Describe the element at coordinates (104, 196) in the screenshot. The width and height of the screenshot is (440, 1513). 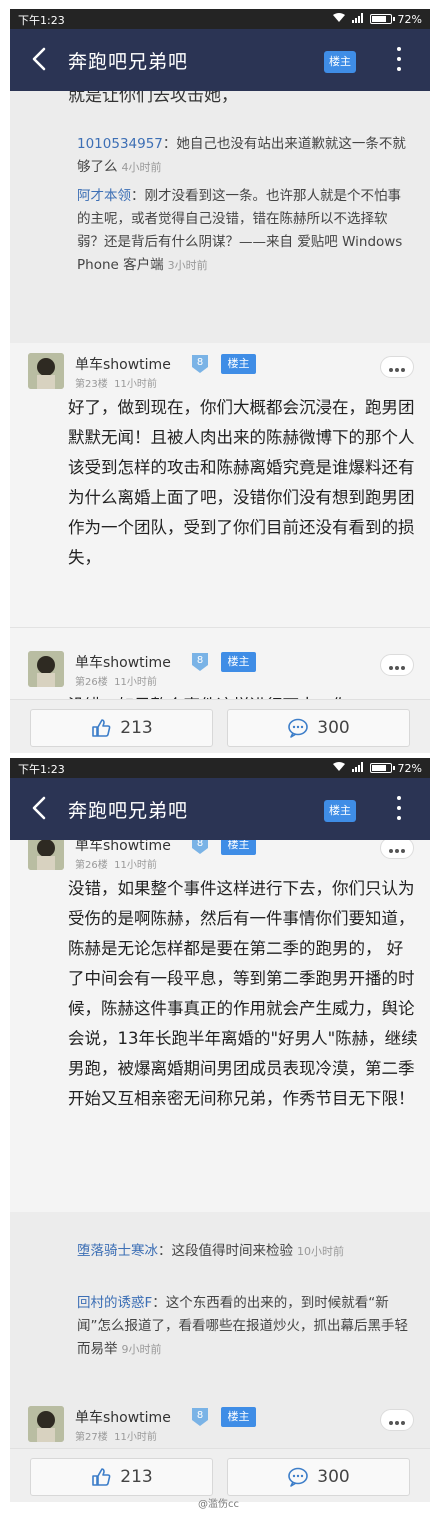
I see `reply-username: 阿才本领` at that location.